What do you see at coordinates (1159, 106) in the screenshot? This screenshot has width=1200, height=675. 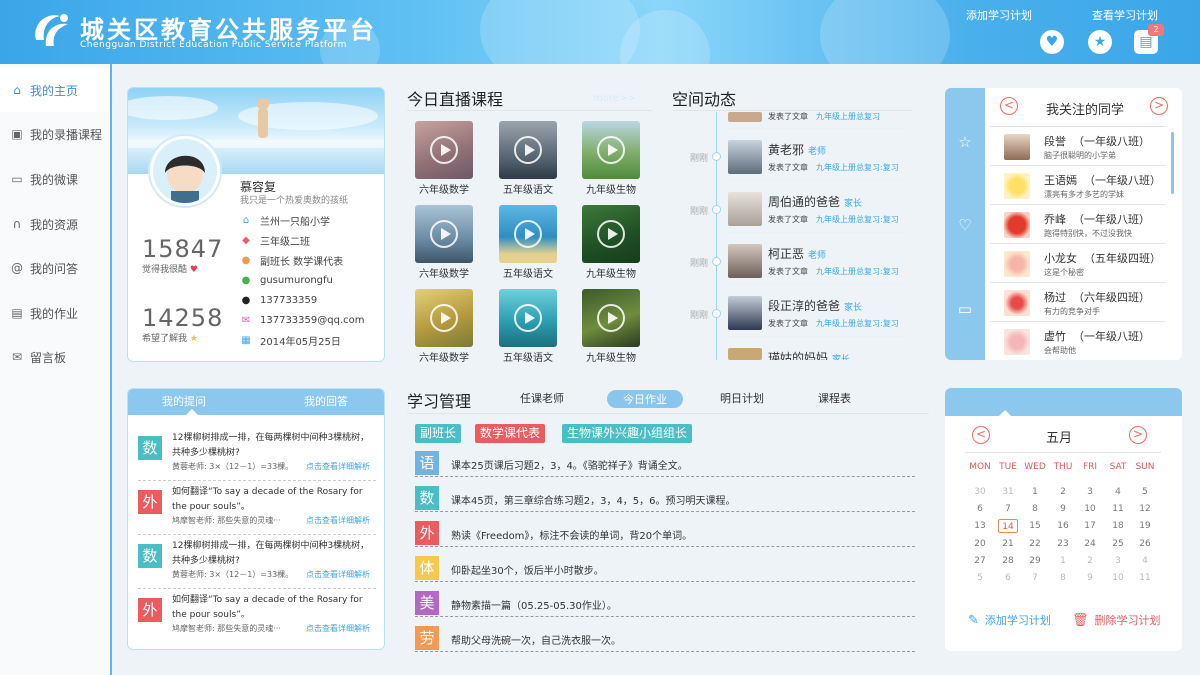 I see `following-next-button: >` at bounding box center [1159, 106].